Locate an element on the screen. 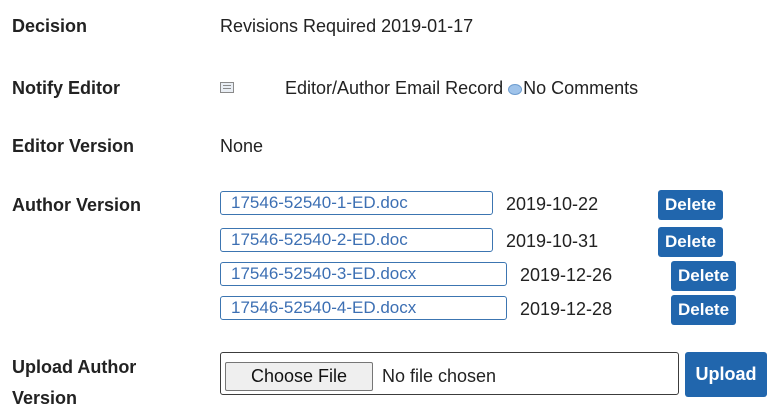  author-version-label: Author Version is located at coordinates (77, 205).